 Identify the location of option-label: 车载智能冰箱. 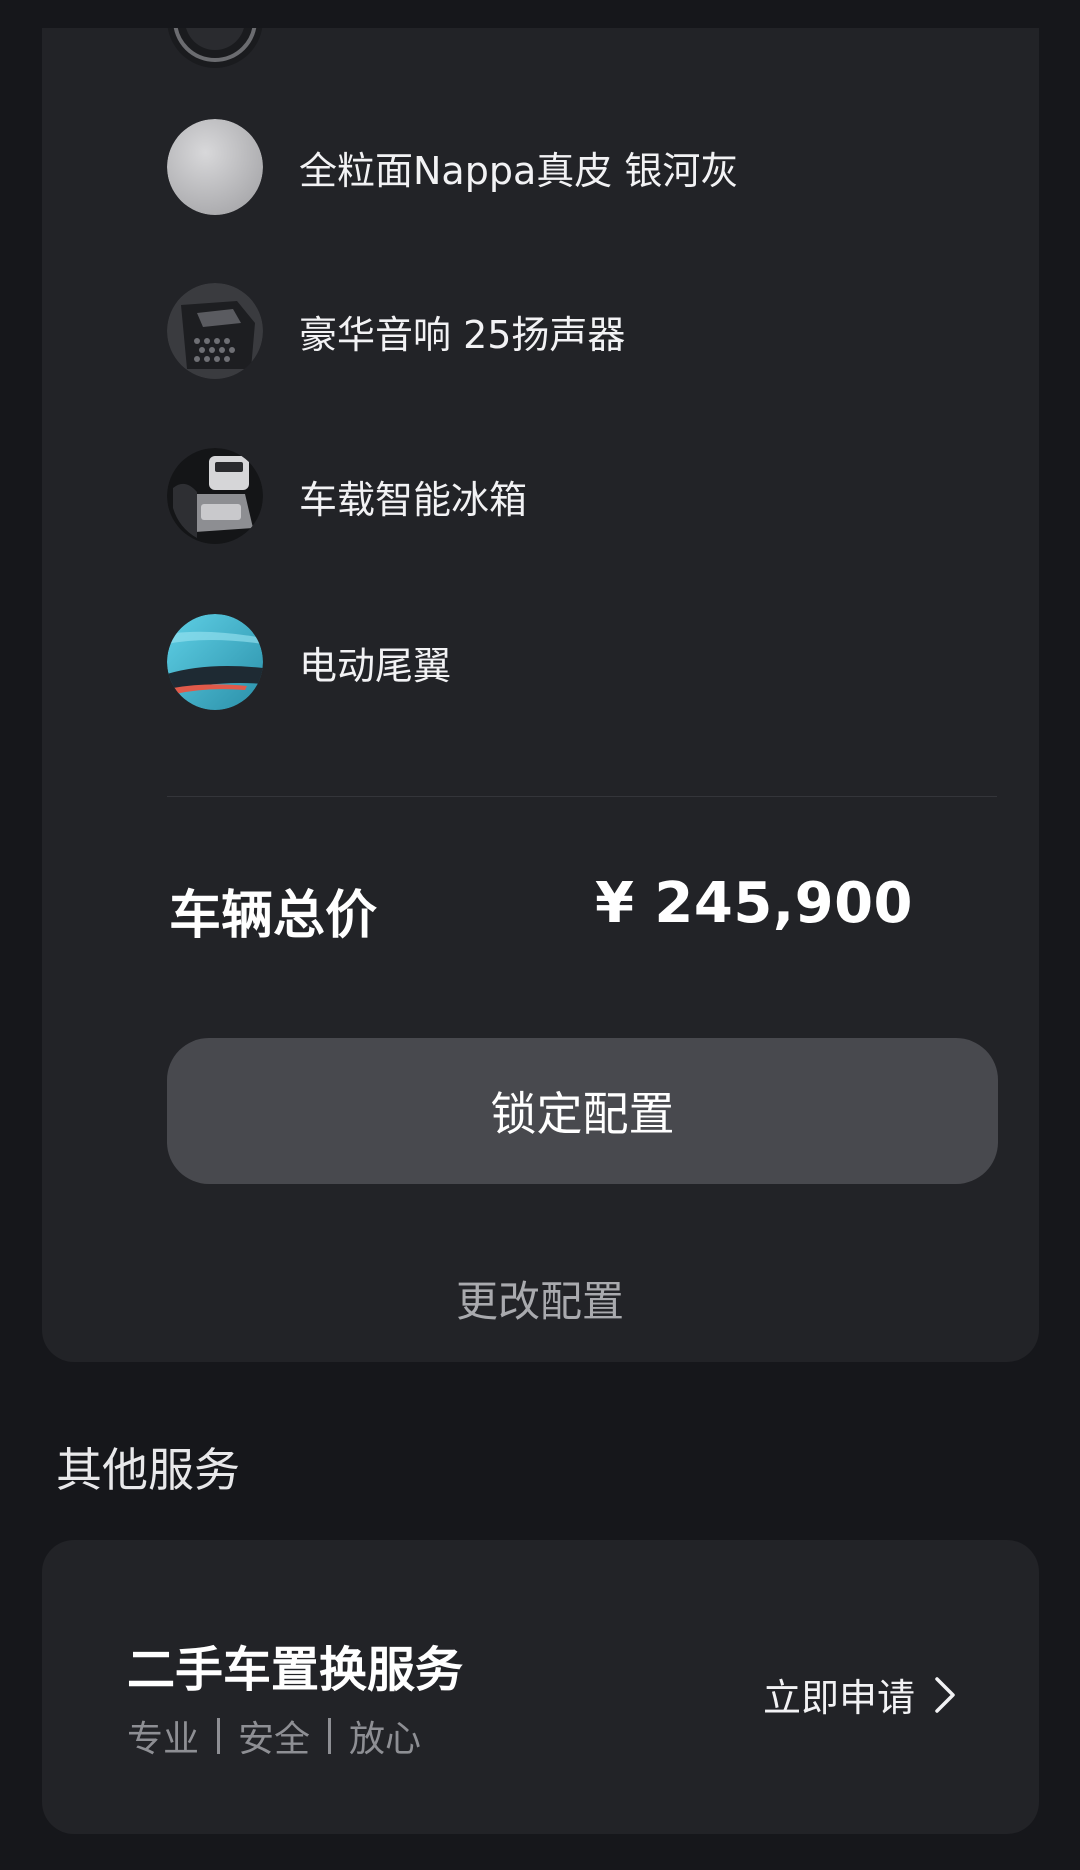
(413, 499).